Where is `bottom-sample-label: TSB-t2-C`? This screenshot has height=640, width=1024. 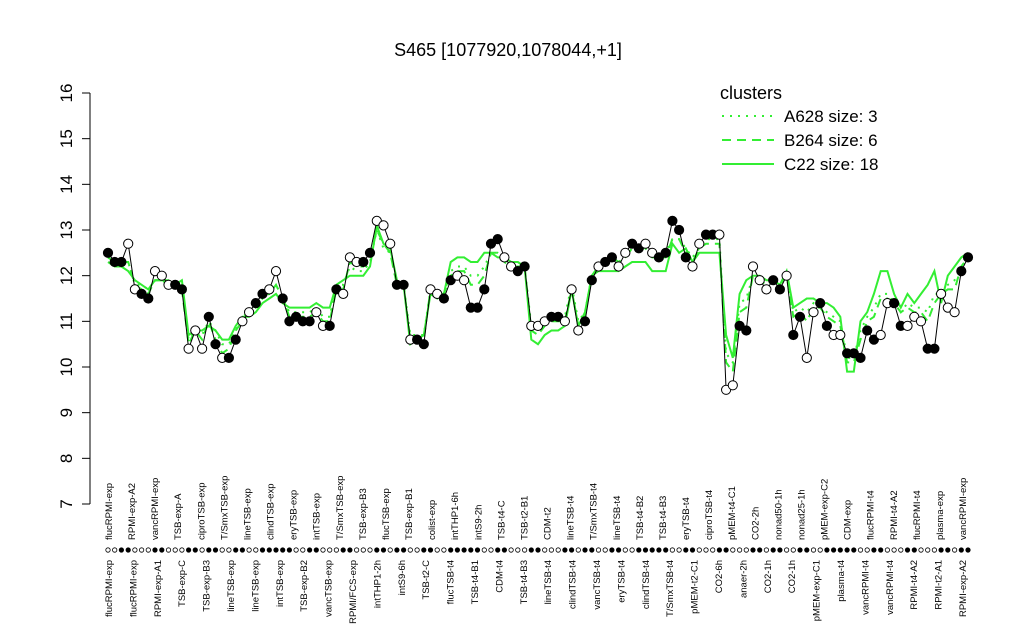
bottom-sample-label: TSB-t2-C is located at coordinates (426, 580).